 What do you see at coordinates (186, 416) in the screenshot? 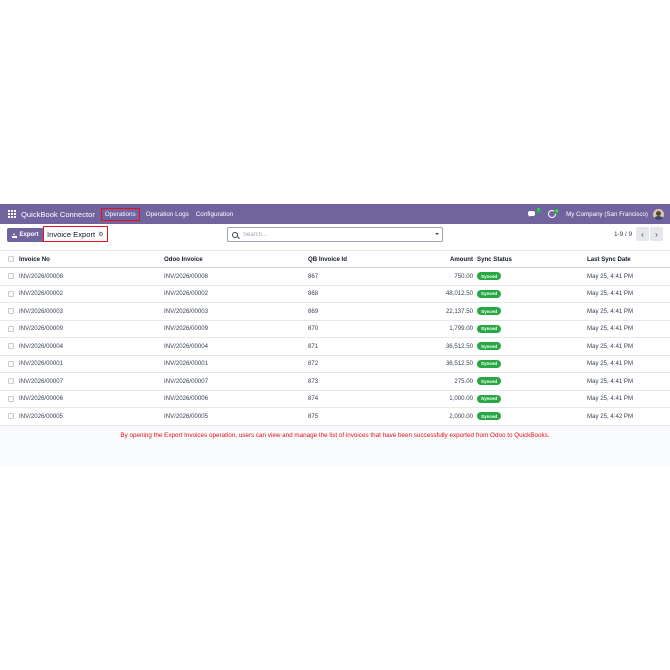
I see `odoo-invoice-cell: INV/2026/00005` at bounding box center [186, 416].